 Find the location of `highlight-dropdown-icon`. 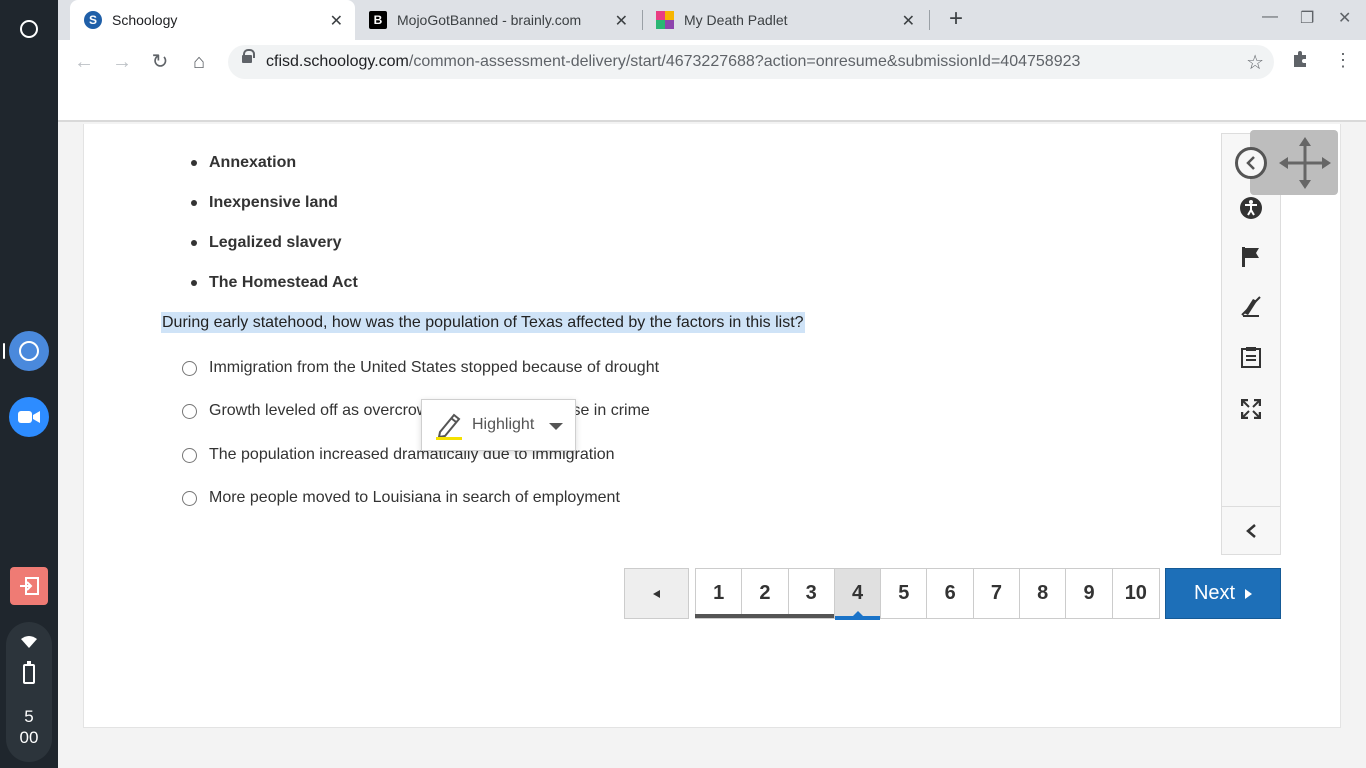

highlight-dropdown-icon is located at coordinates (556, 426).